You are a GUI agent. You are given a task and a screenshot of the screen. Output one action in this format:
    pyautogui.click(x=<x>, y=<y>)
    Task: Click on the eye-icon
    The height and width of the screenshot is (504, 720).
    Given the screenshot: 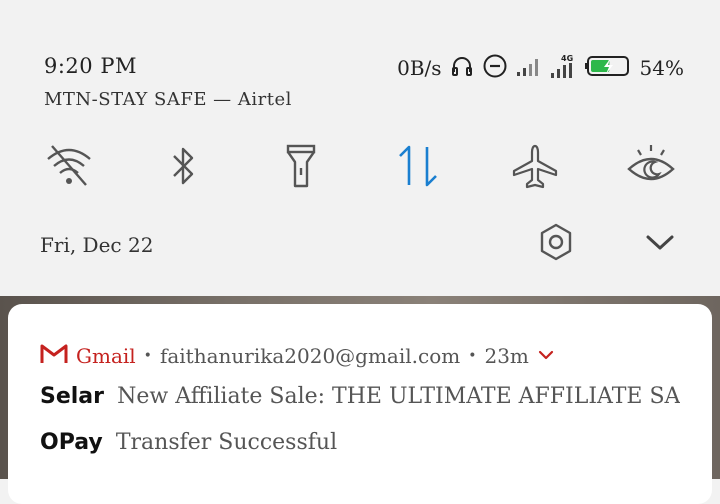 What is the action you would take?
    pyautogui.click(x=651, y=166)
    